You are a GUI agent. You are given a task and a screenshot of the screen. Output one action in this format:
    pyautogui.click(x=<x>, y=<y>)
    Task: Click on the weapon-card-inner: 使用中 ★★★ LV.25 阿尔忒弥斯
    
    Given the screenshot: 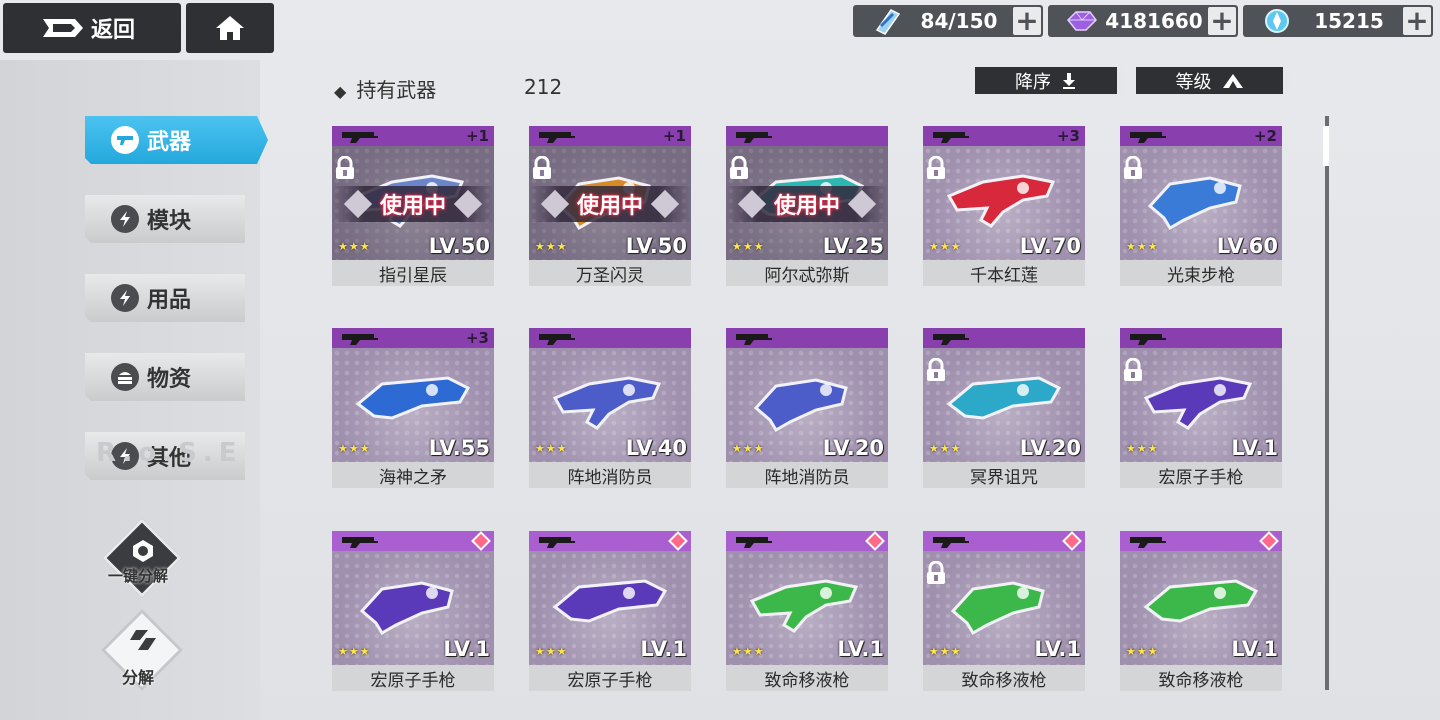 What is the action you would take?
    pyautogui.click(x=807, y=206)
    